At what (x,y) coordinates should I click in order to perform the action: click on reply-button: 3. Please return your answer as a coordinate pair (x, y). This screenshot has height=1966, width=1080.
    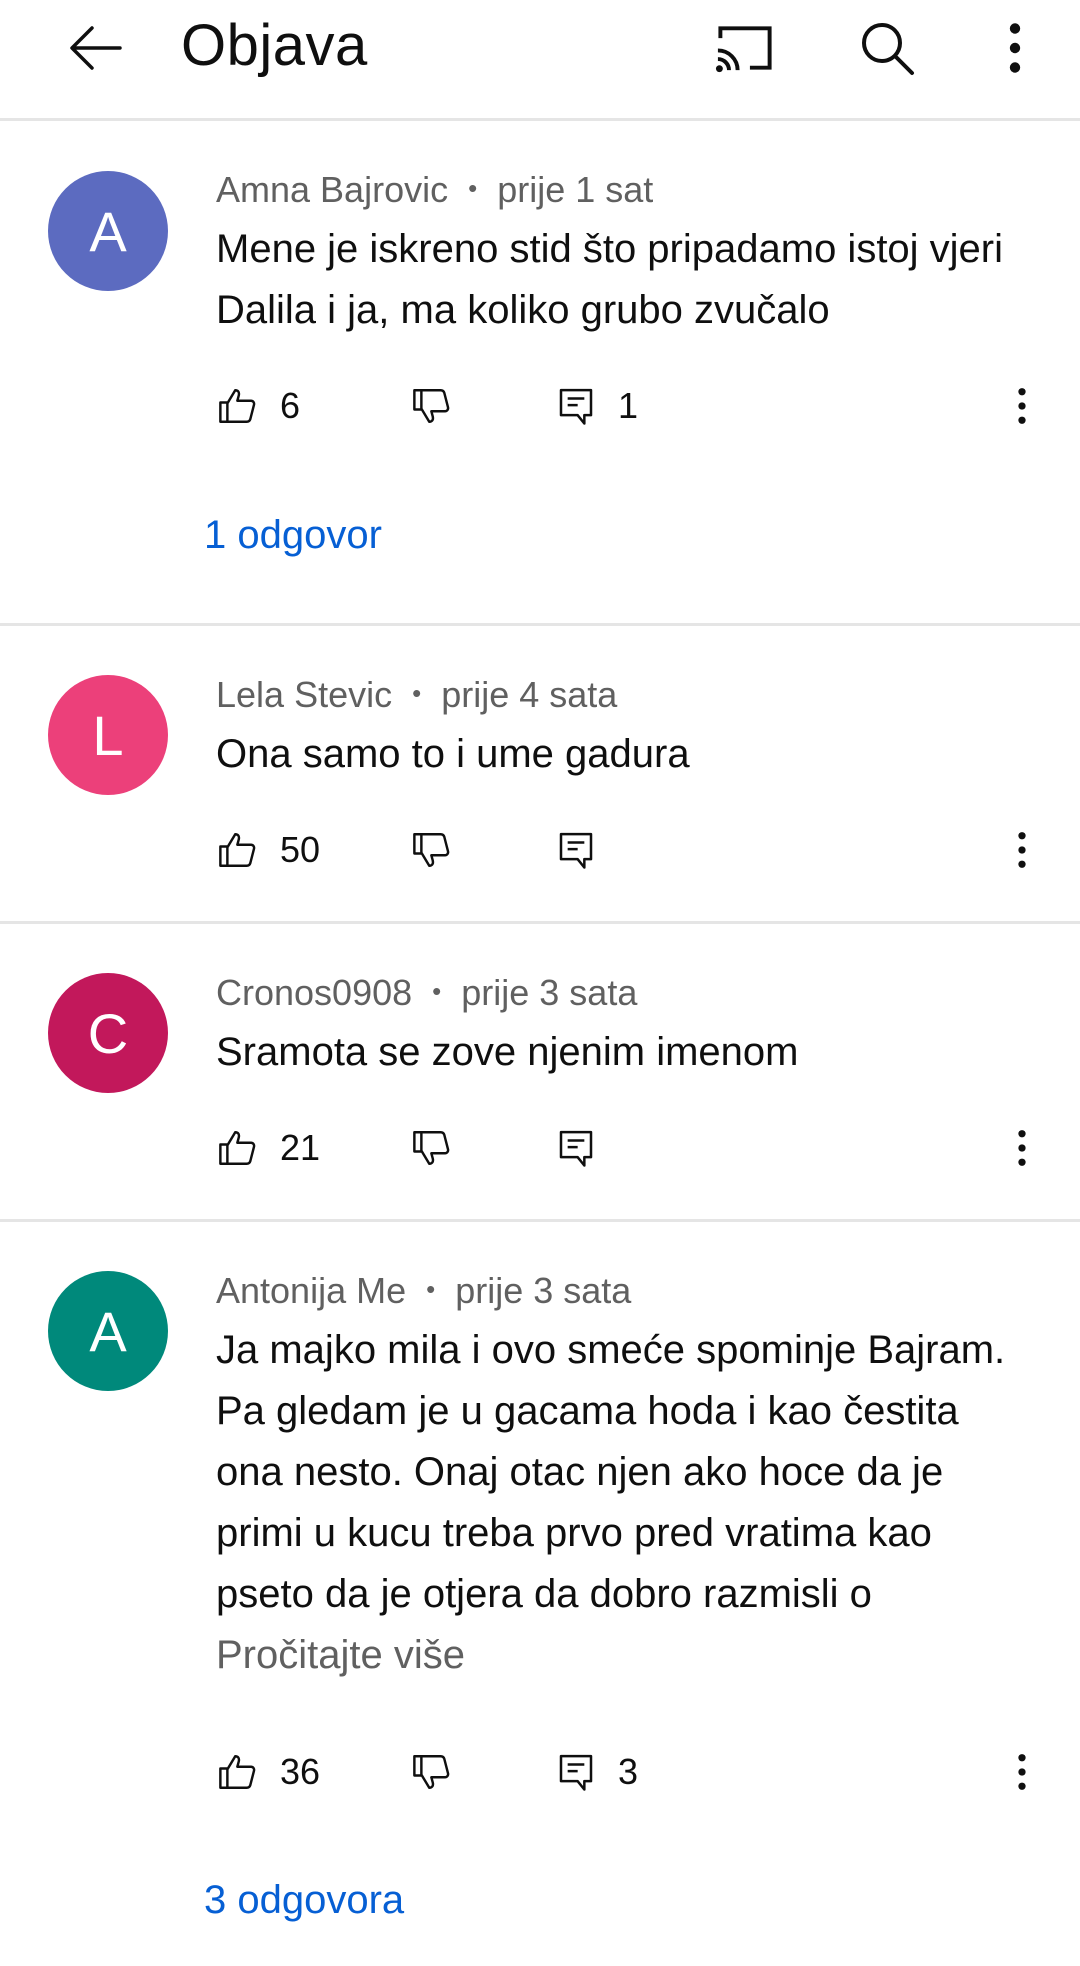
    Looking at the image, I should click on (597, 1772).